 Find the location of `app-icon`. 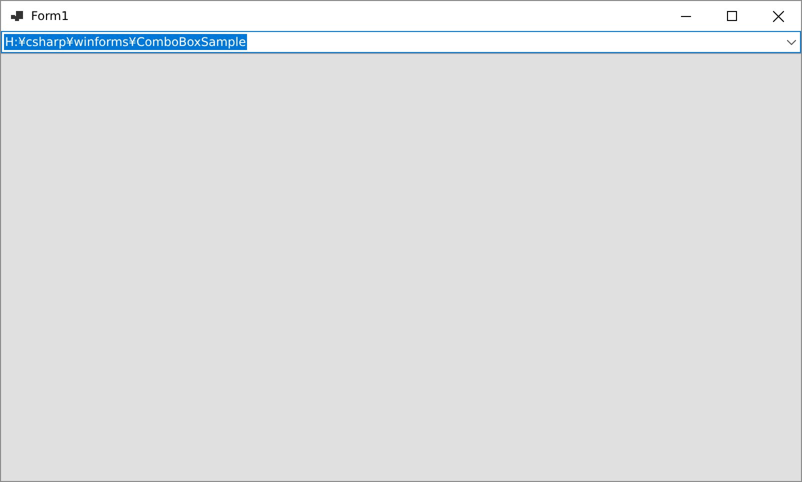

app-icon is located at coordinates (17, 16).